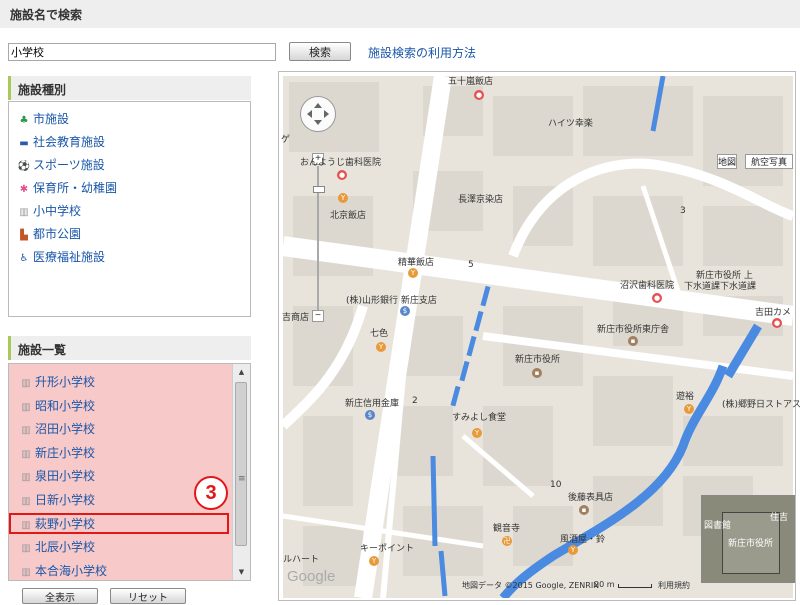  What do you see at coordinates (341, 163) in the screenshot?
I see `map-label: おんようじ歯科医院` at bounding box center [341, 163].